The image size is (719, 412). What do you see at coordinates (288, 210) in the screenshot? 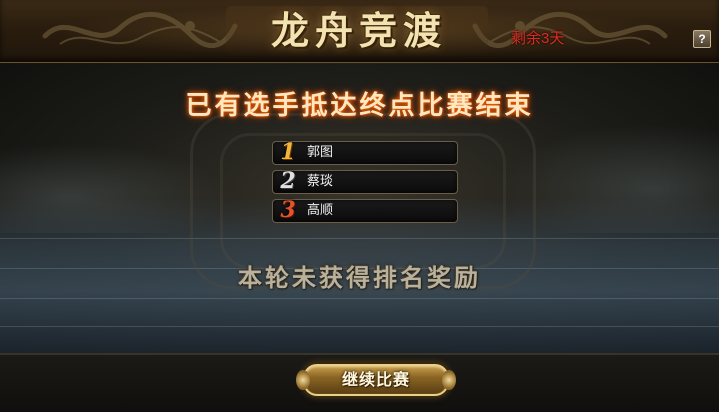
I see `rank-number: 3` at bounding box center [288, 210].